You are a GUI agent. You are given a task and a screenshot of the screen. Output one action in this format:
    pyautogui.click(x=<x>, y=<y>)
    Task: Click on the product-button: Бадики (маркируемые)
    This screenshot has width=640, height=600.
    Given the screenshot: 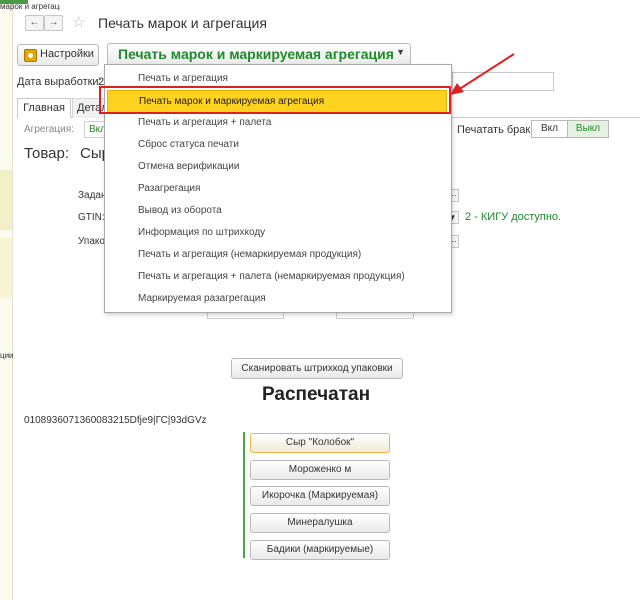 What is the action you would take?
    pyautogui.click(x=320, y=550)
    